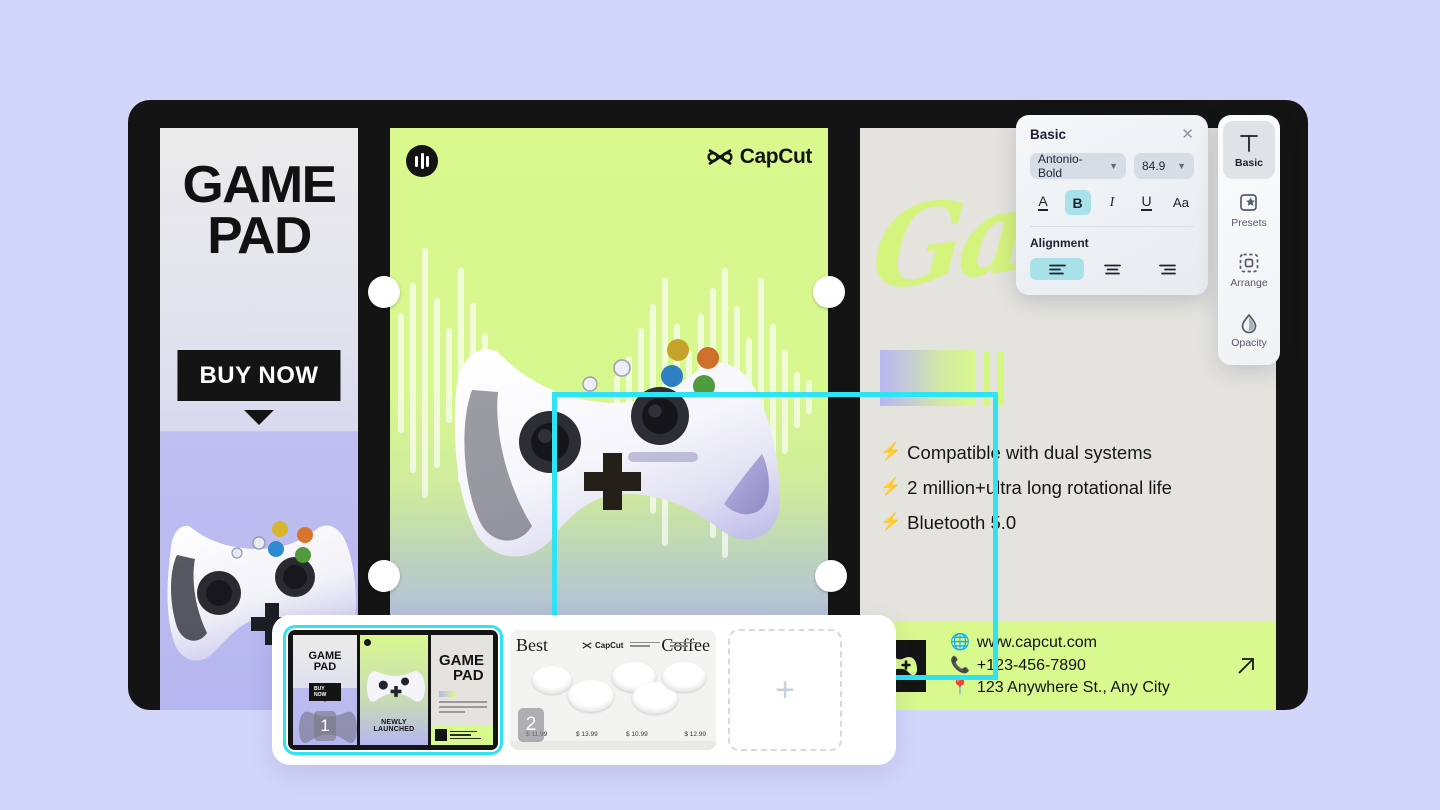  I want to click on feature-text: Compatible with dual systems, so click(1029, 452).